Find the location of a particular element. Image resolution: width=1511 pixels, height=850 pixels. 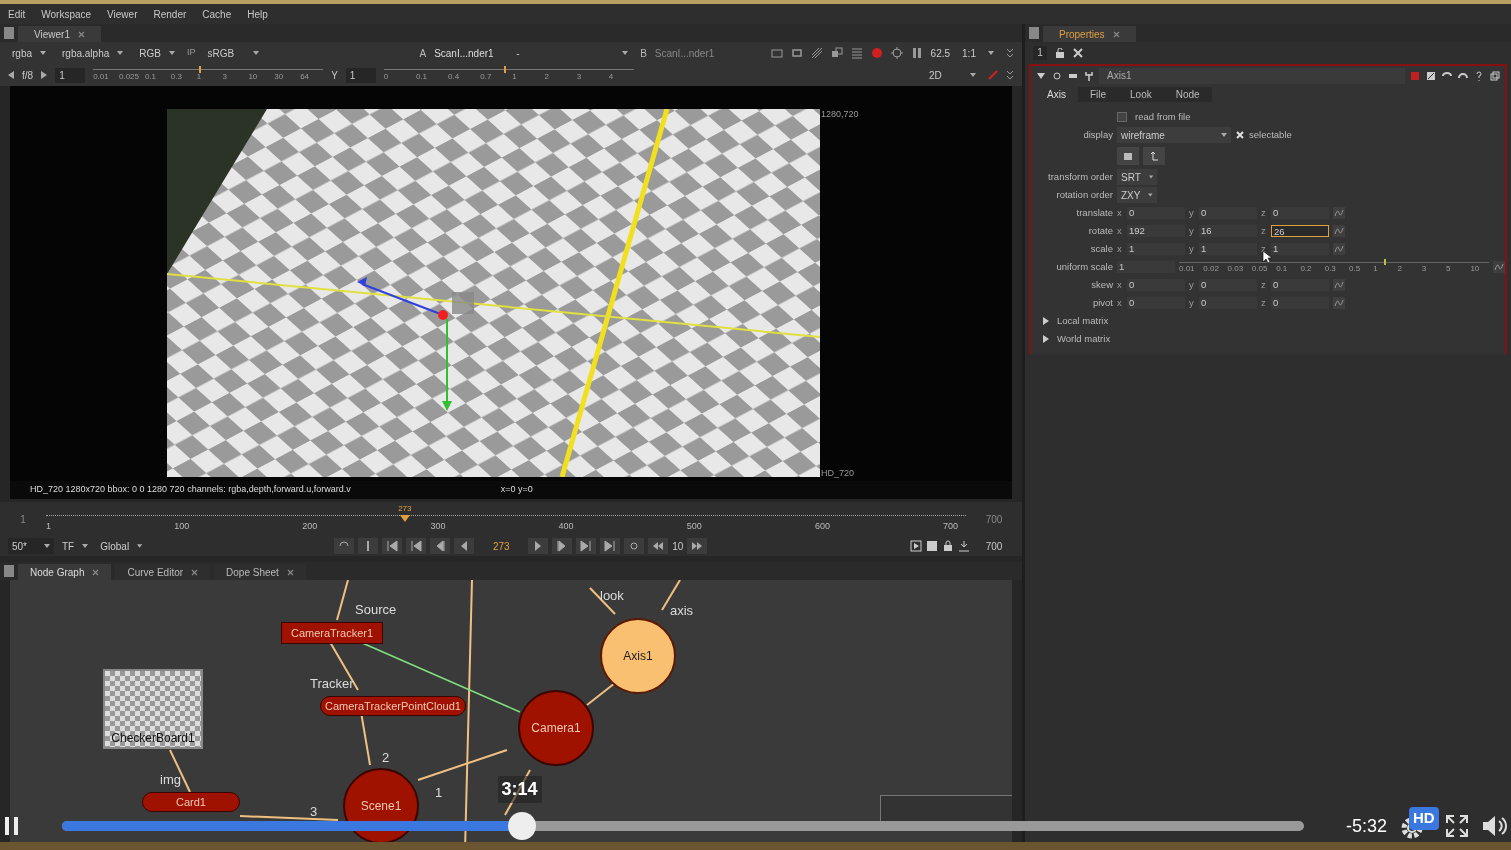

float-icon is located at coordinates (1495, 76).